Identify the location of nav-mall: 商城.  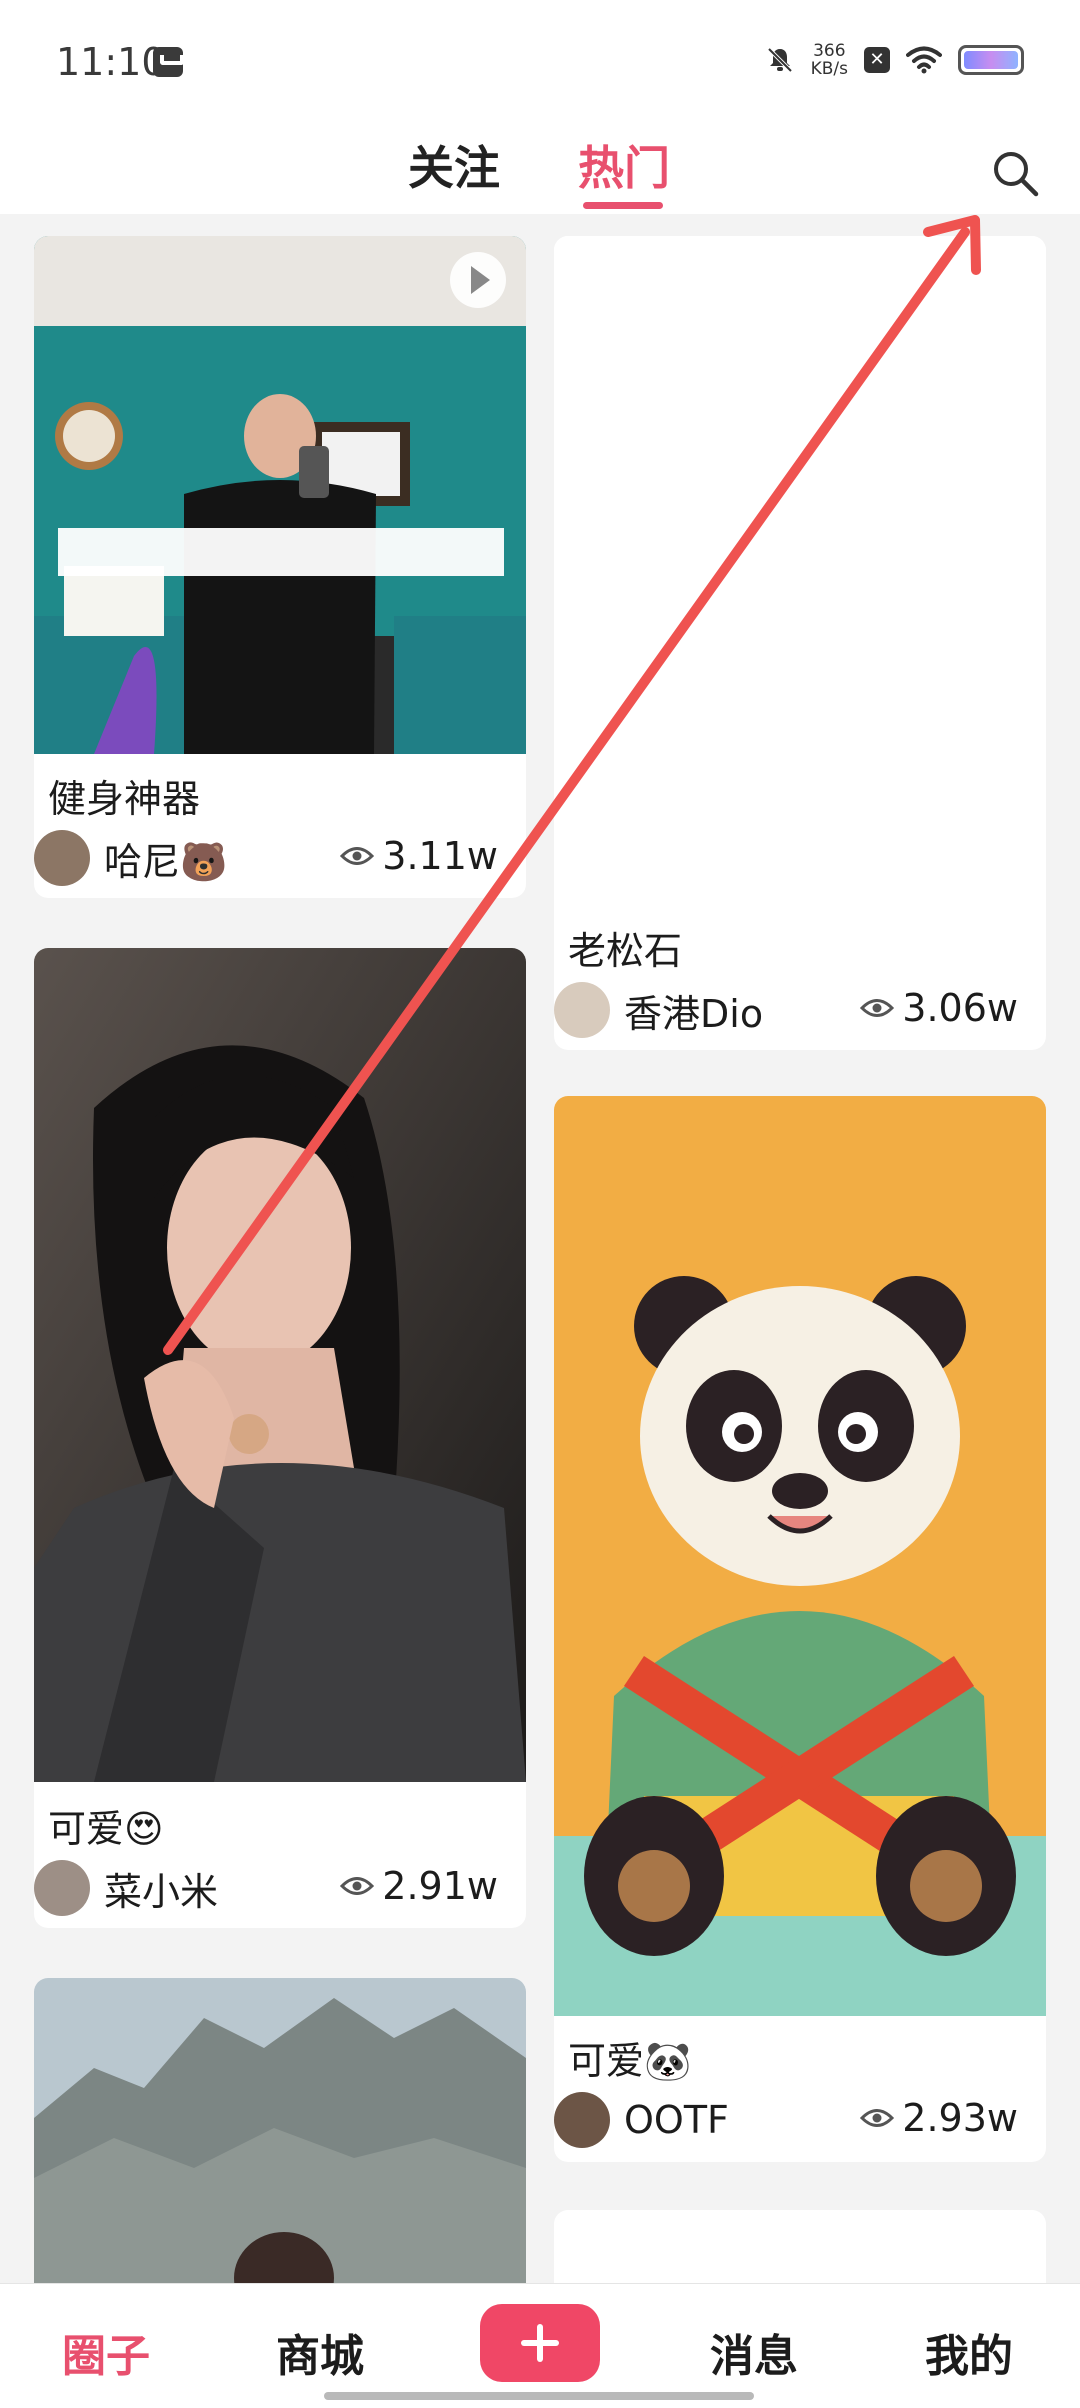
(320, 2352).